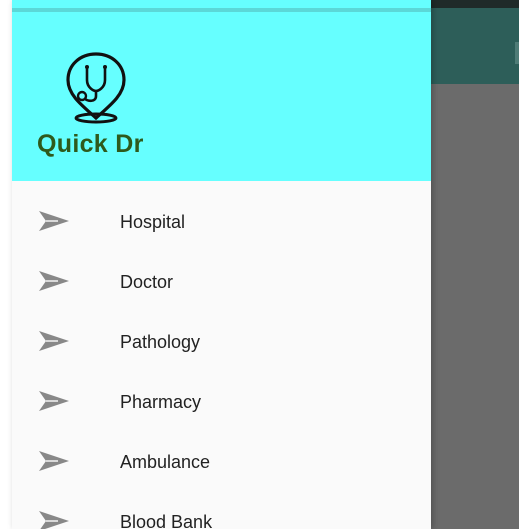 The width and height of the screenshot is (519, 529). Describe the element at coordinates (153, 222) in the screenshot. I see `drawer-item-label: Hospital` at that location.